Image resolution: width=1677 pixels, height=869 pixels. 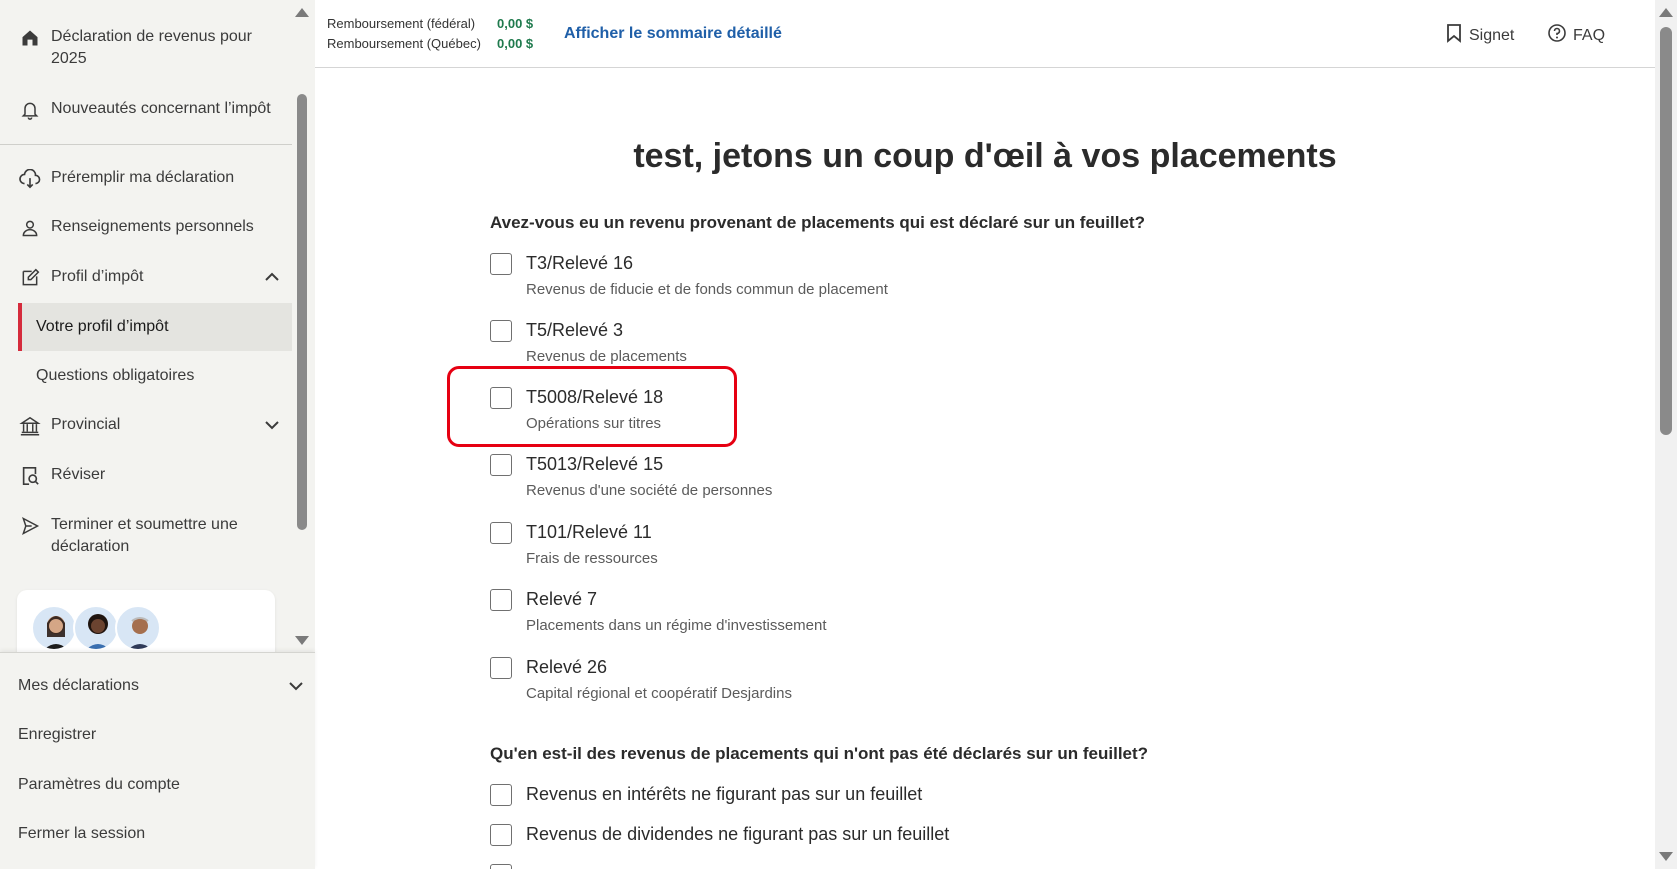 I want to click on sidebar-scrollbar, so click(x=304, y=326).